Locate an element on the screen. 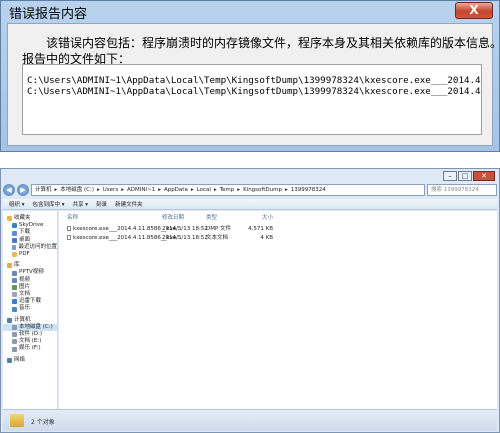 This screenshot has height=433, width=500. breadcrumb-item: AppData is located at coordinates (176, 190).